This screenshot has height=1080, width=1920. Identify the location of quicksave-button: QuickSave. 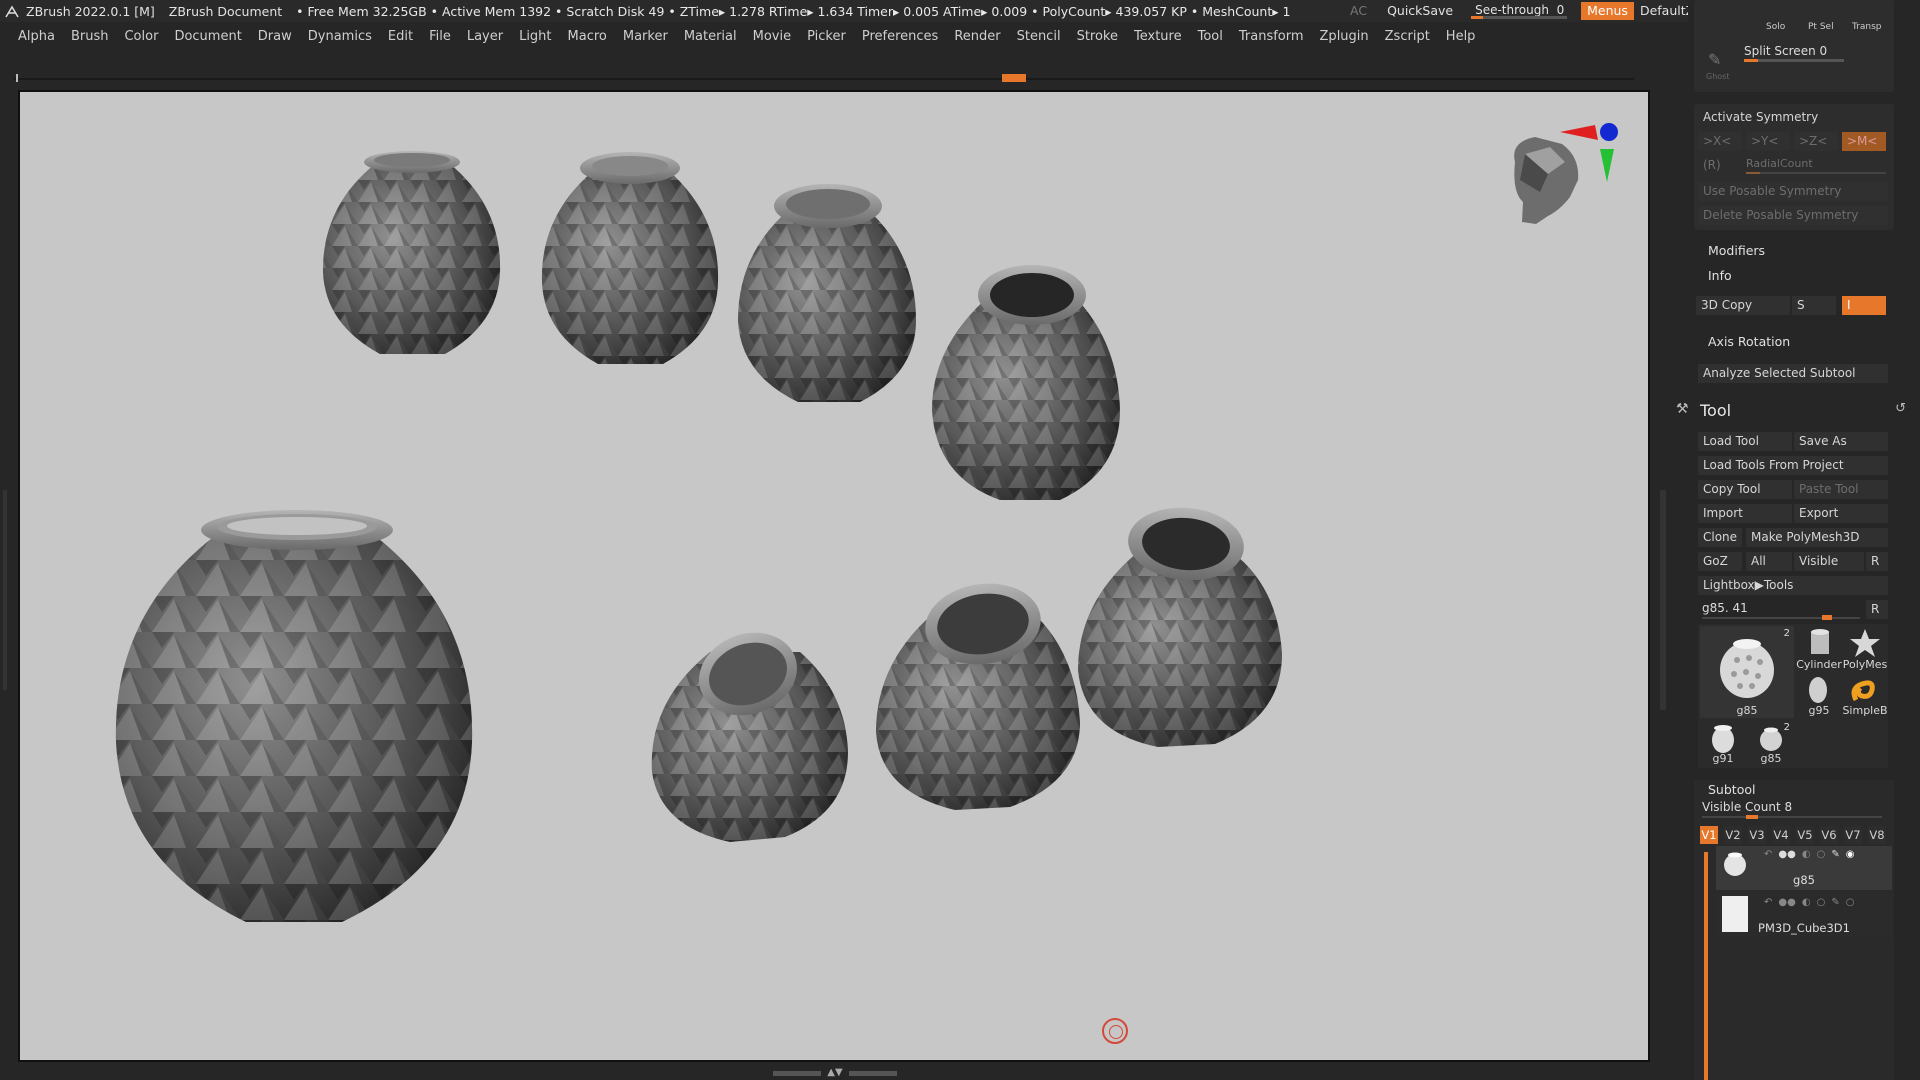
(1420, 11).